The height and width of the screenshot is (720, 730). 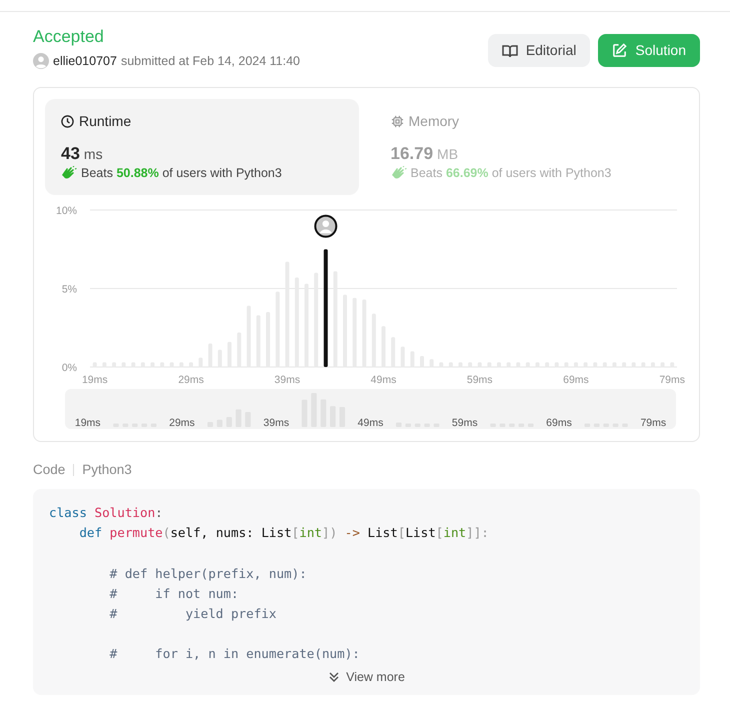 What do you see at coordinates (326, 226) in the screenshot?
I see `avatar-marker` at bounding box center [326, 226].